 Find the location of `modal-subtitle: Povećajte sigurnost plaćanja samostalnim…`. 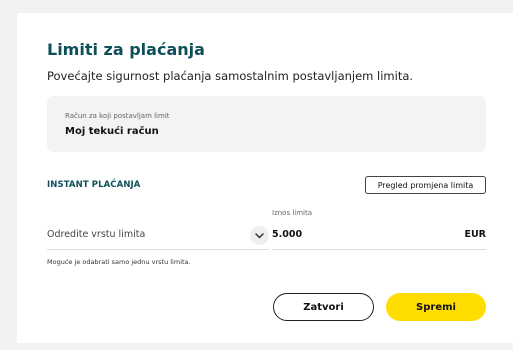

modal-subtitle: Povećajte sigurnost plaćanja samostalnim… is located at coordinates (230, 76).